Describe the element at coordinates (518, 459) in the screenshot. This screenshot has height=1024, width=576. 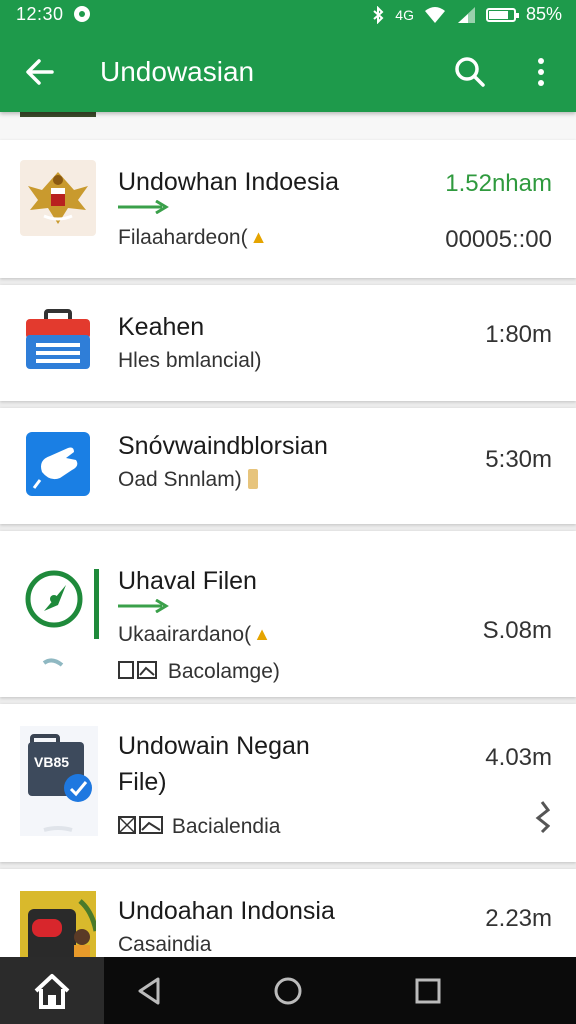
I see `item-duration: 5:30m` at that location.